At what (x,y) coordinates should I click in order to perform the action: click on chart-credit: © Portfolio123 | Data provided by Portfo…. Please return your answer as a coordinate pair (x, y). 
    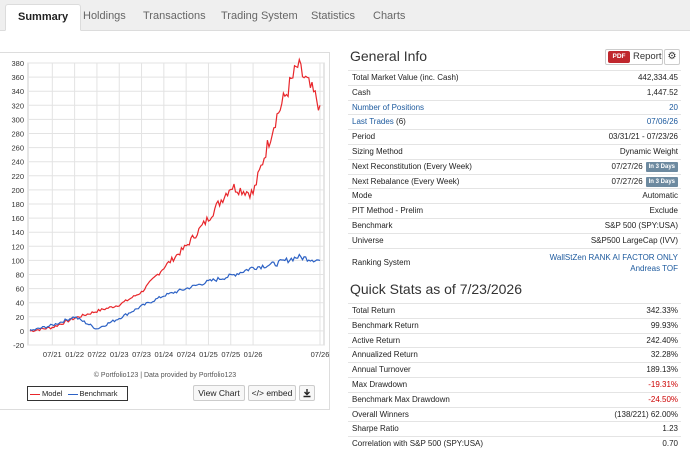
    Looking at the image, I should click on (165, 375).